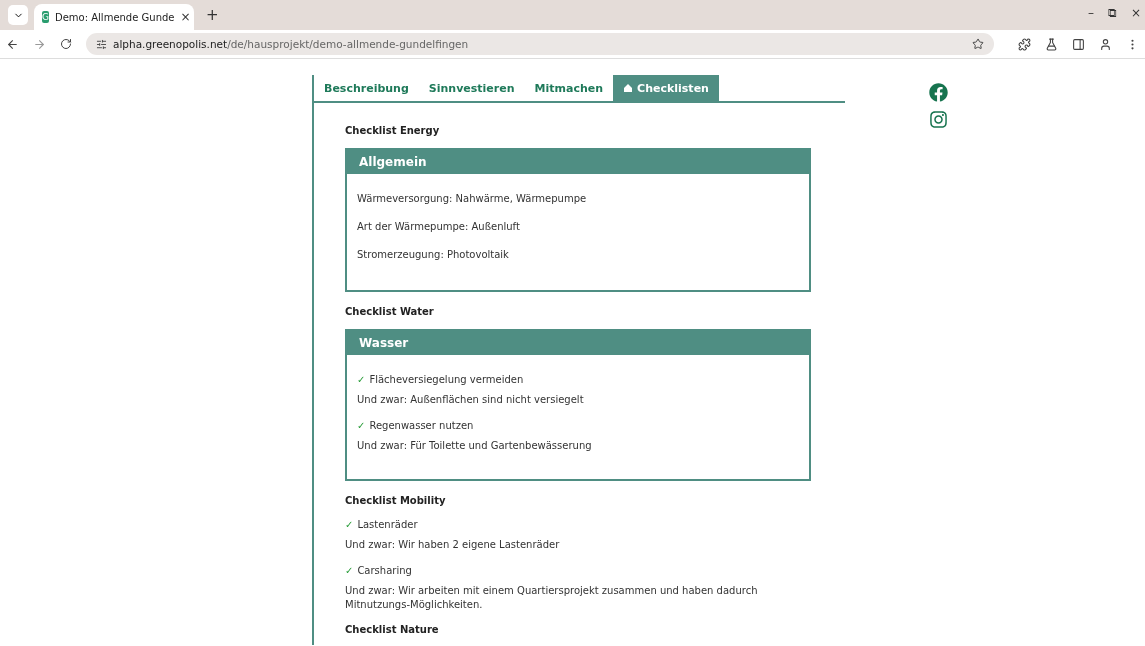  What do you see at coordinates (390, 311) in the screenshot?
I see `section-heading: Checklist Water` at bounding box center [390, 311].